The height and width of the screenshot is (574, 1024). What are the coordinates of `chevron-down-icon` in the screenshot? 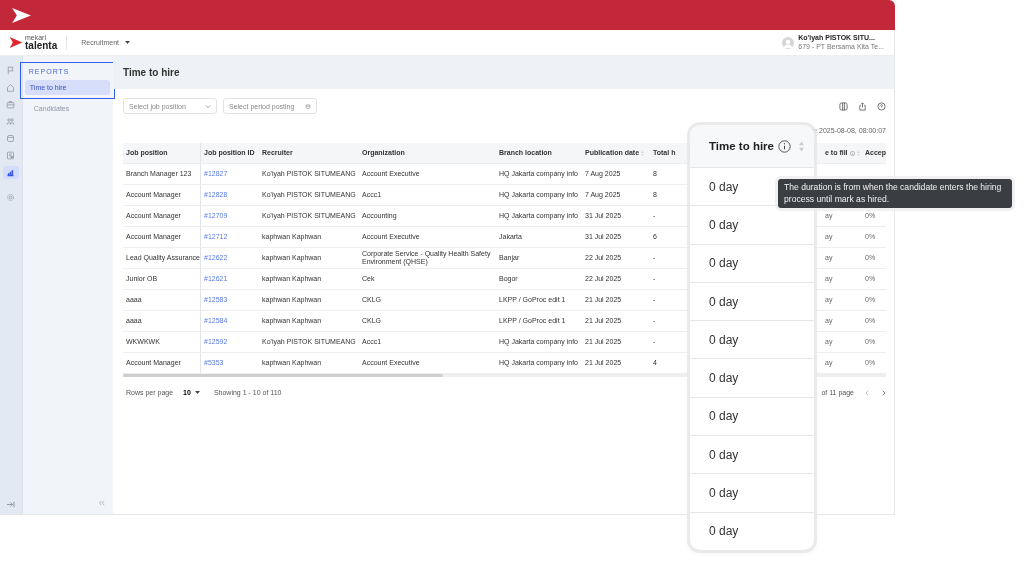 It's located at (208, 106).